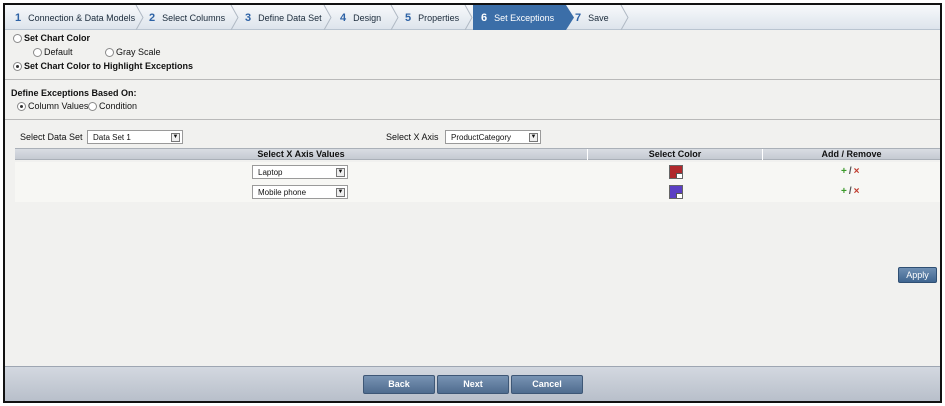  What do you see at coordinates (58, 106) in the screenshot?
I see `radio-label: Column Values` at bounding box center [58, 106].